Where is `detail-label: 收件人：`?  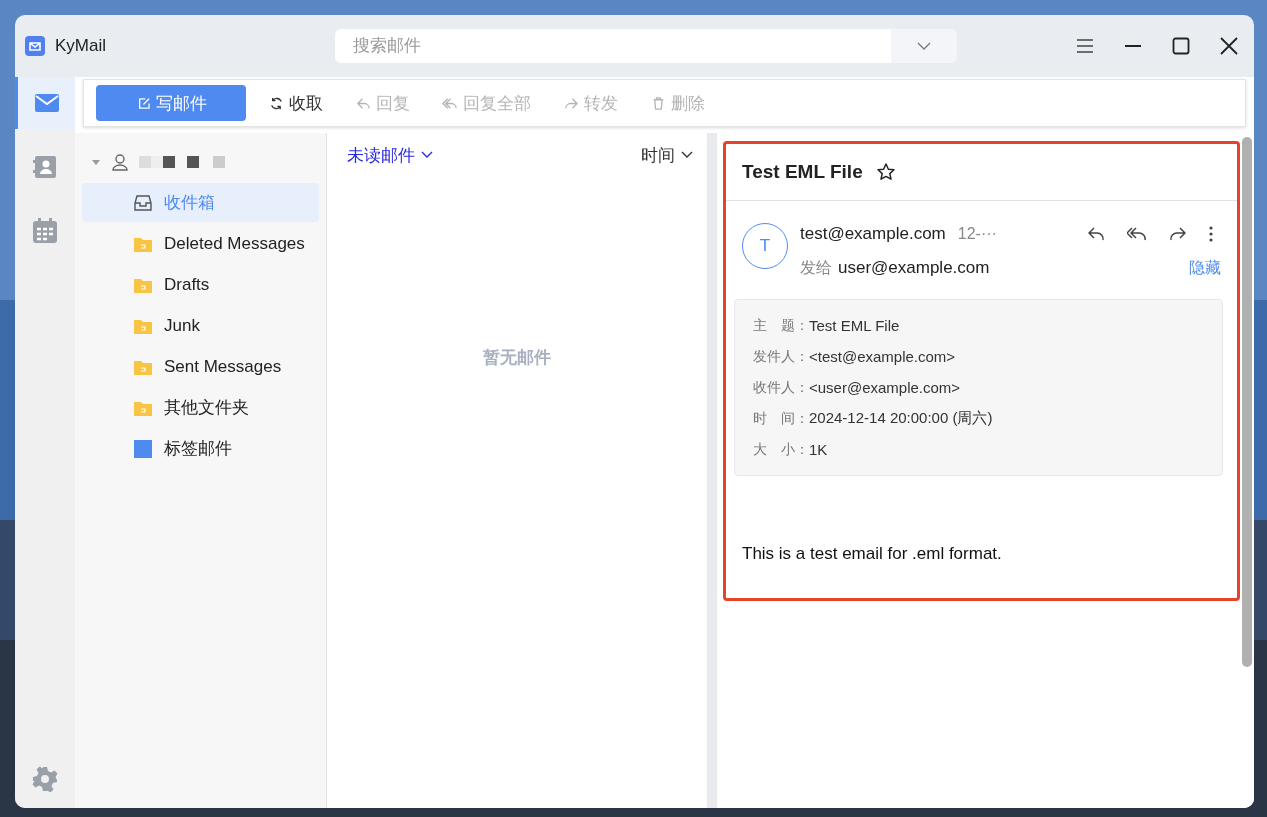
detail-label: 收件人： is located at coordinates (781, 387).